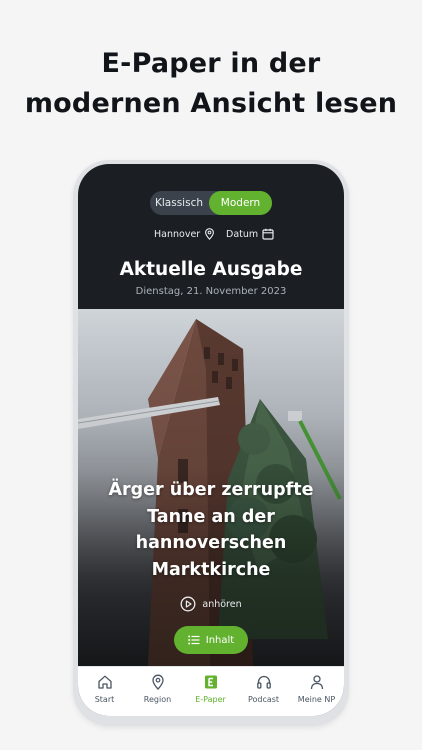 This screenshot has height=750, width=422. What do you see at coordinates (211, 103) in the screenshot?
I see `promo-line-2: modernen Ansicht lesen` at bounding box center [211, 103].